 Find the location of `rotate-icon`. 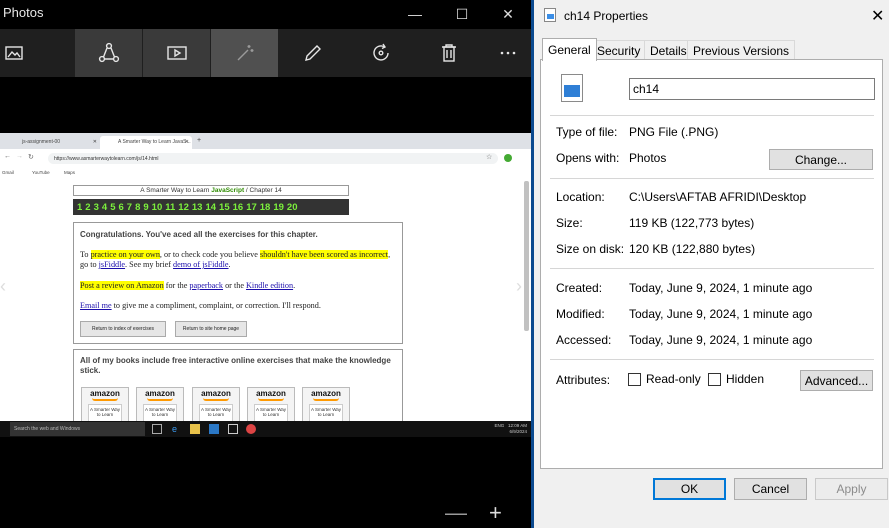

rotate-icon is located at coordinates (380, 52).